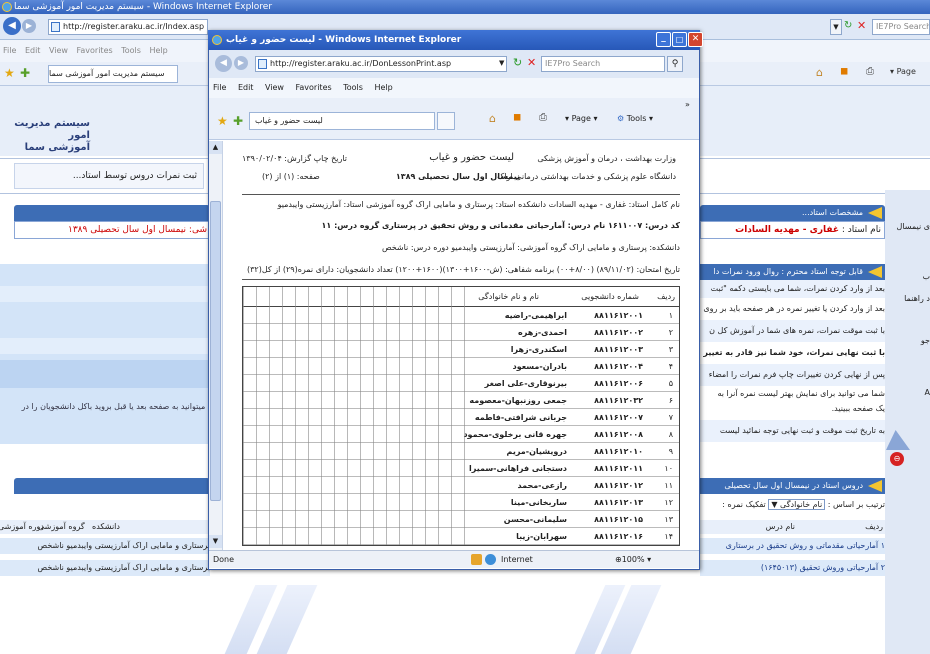 This screenshot has width=930, height=654. Describe the element at coordinates (517, 559) in the screenshot. I see `status-zone: Internet` at that location.